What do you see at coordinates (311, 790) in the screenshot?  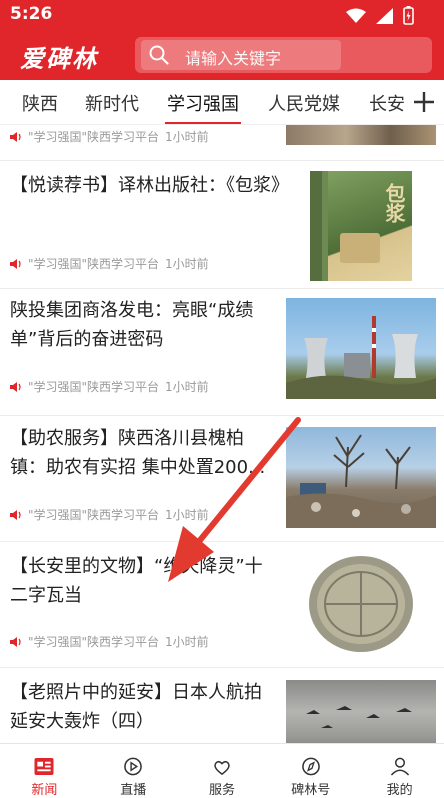 I see `nav-label: 碑林号` at bounding box center [311, 790].